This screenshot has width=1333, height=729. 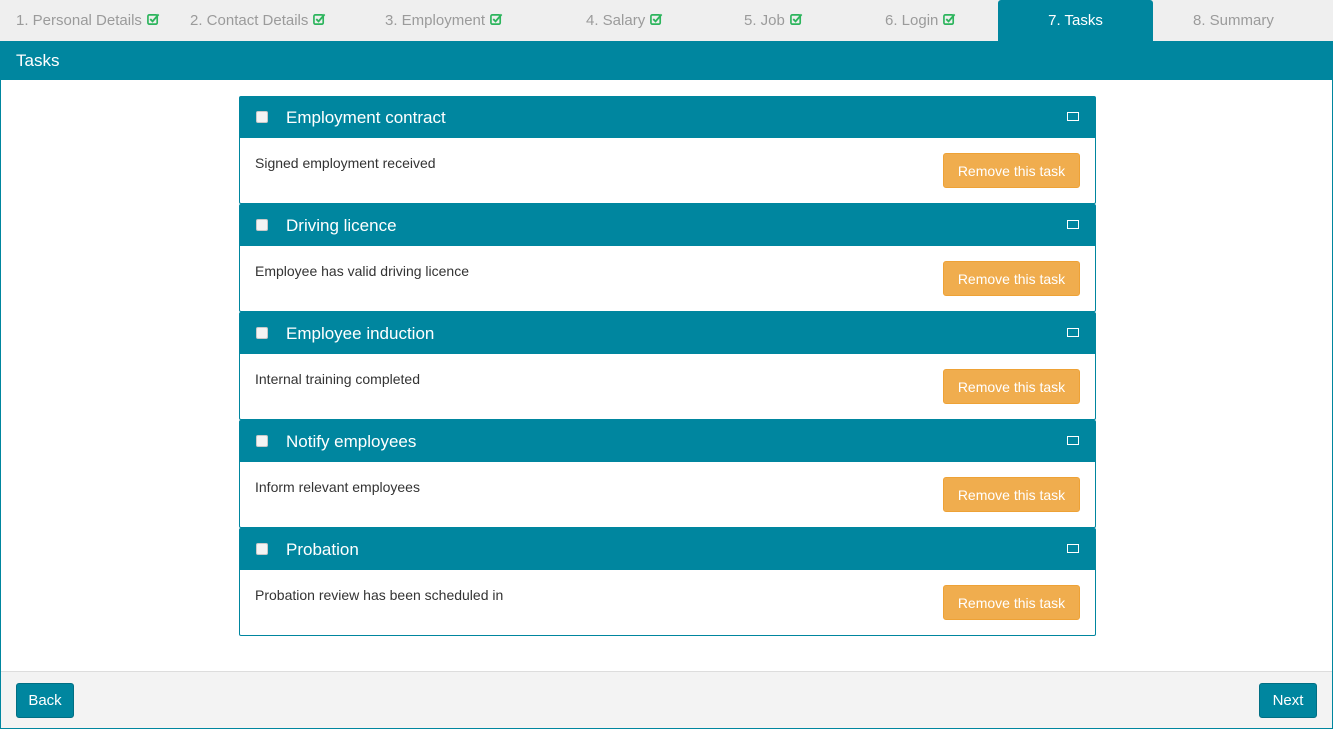 I want to click on step-label: 7. Tasks, so click(x=1075, y=20).